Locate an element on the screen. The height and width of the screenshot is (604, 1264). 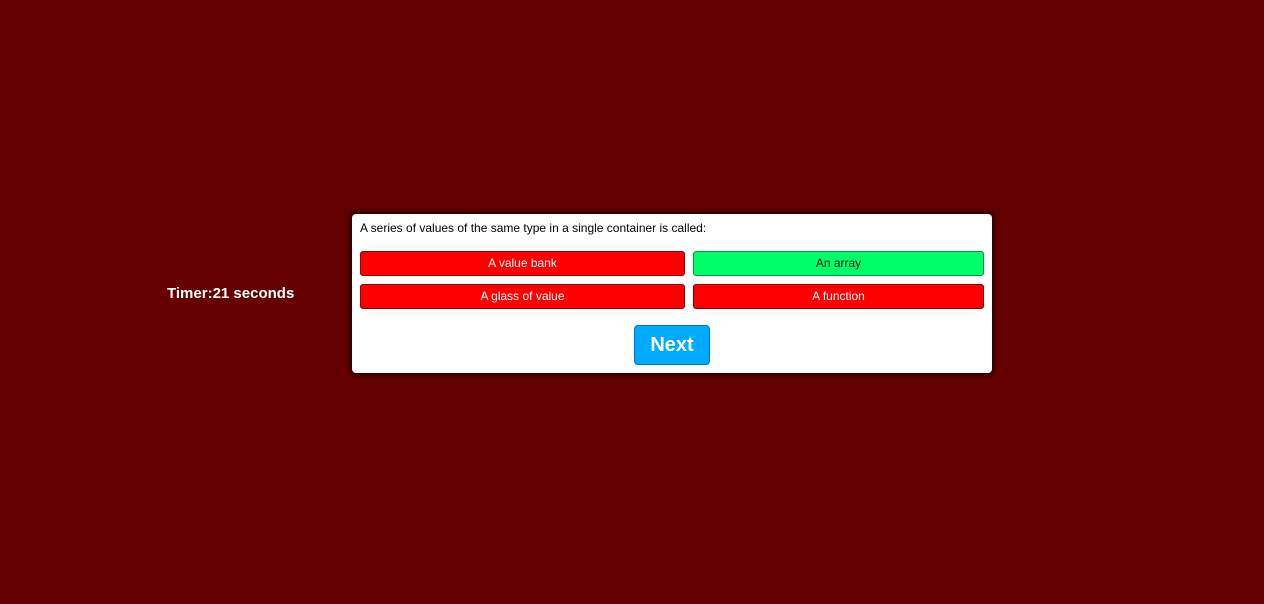
answer-button-array: An array is located at coordinates (838, 263).